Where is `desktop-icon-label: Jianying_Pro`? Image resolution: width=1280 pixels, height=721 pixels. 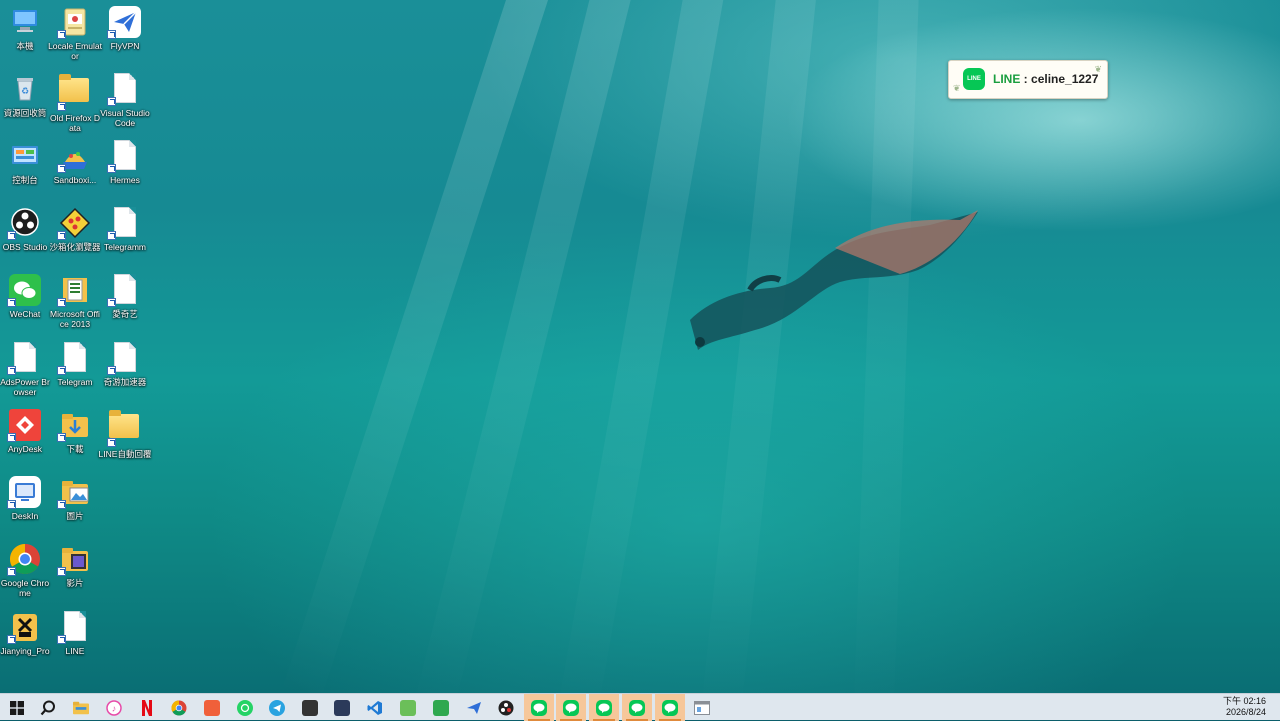 desktop-icon-label: Jianying_Pro is located at coordinates (25, 651).